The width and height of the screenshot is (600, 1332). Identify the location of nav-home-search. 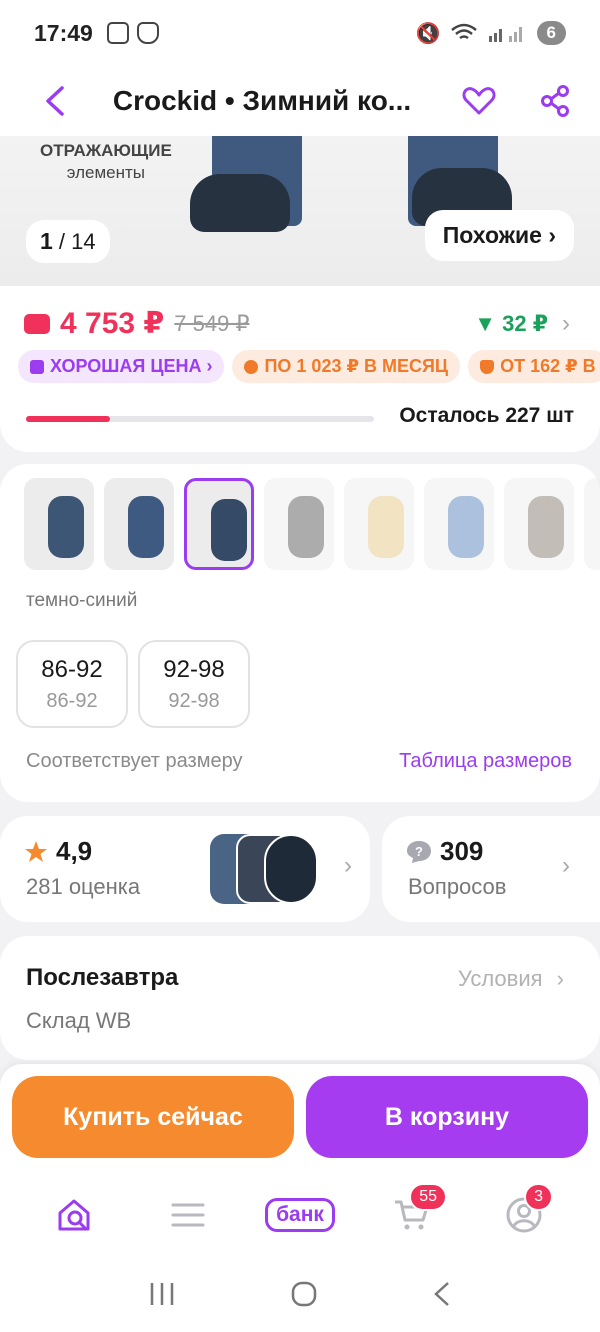
(76, 1215).